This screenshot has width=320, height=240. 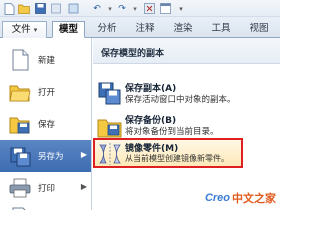 What do you see at coordinates (97, 8) in the screenshot?
I see `undo-icon: ↶` at bounding box center [97, 8].